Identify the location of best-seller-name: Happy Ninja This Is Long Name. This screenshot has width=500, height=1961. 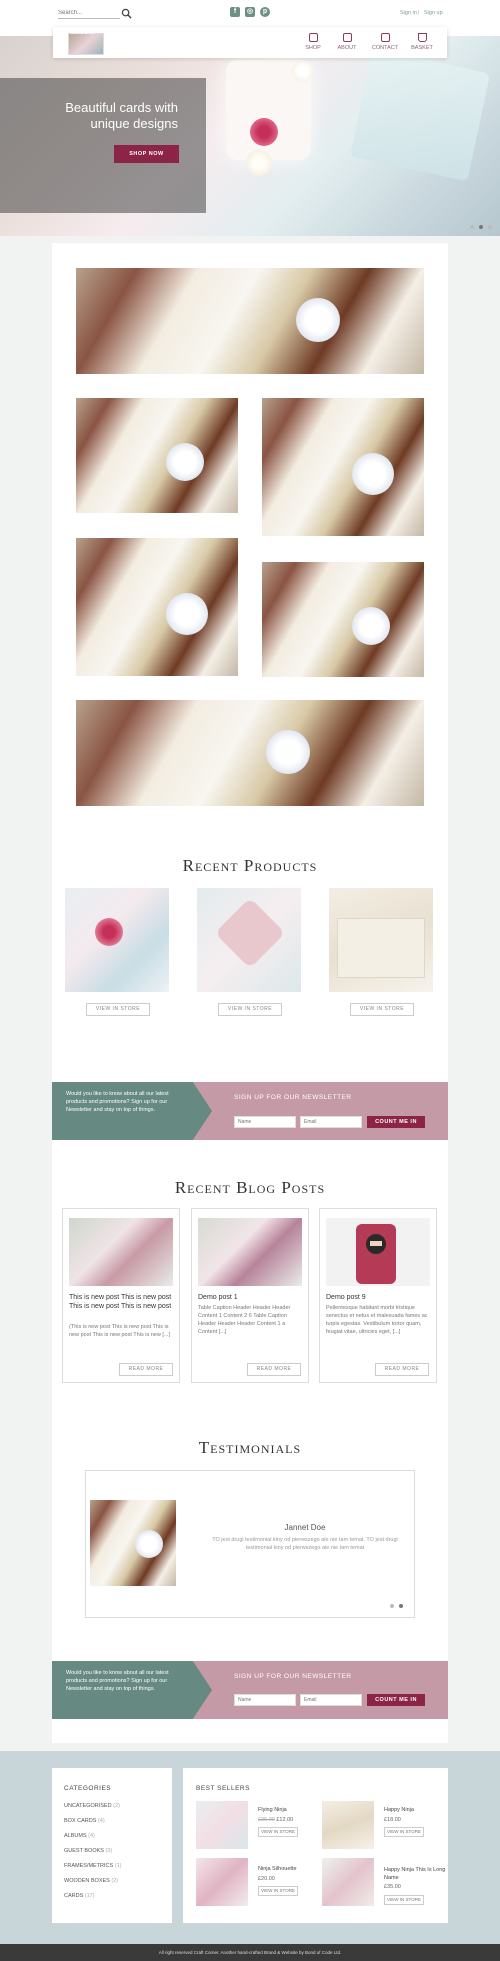
(415, 1874).